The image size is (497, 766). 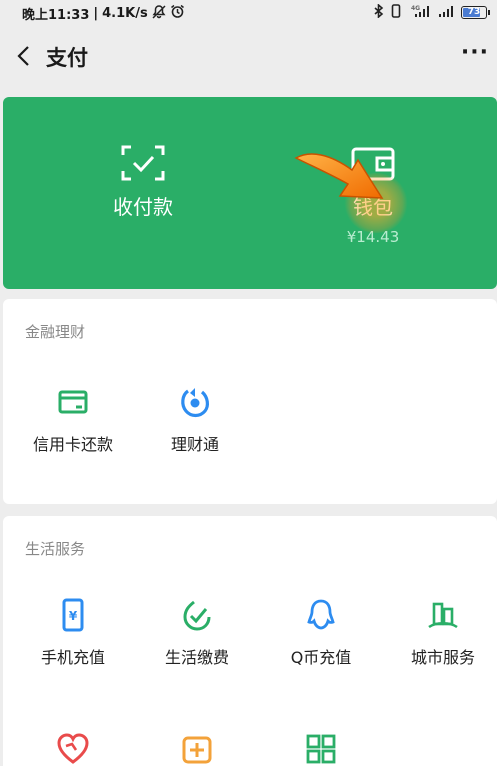 I want to click on city-service-label: 城市服务, so click(x=442, y=657).